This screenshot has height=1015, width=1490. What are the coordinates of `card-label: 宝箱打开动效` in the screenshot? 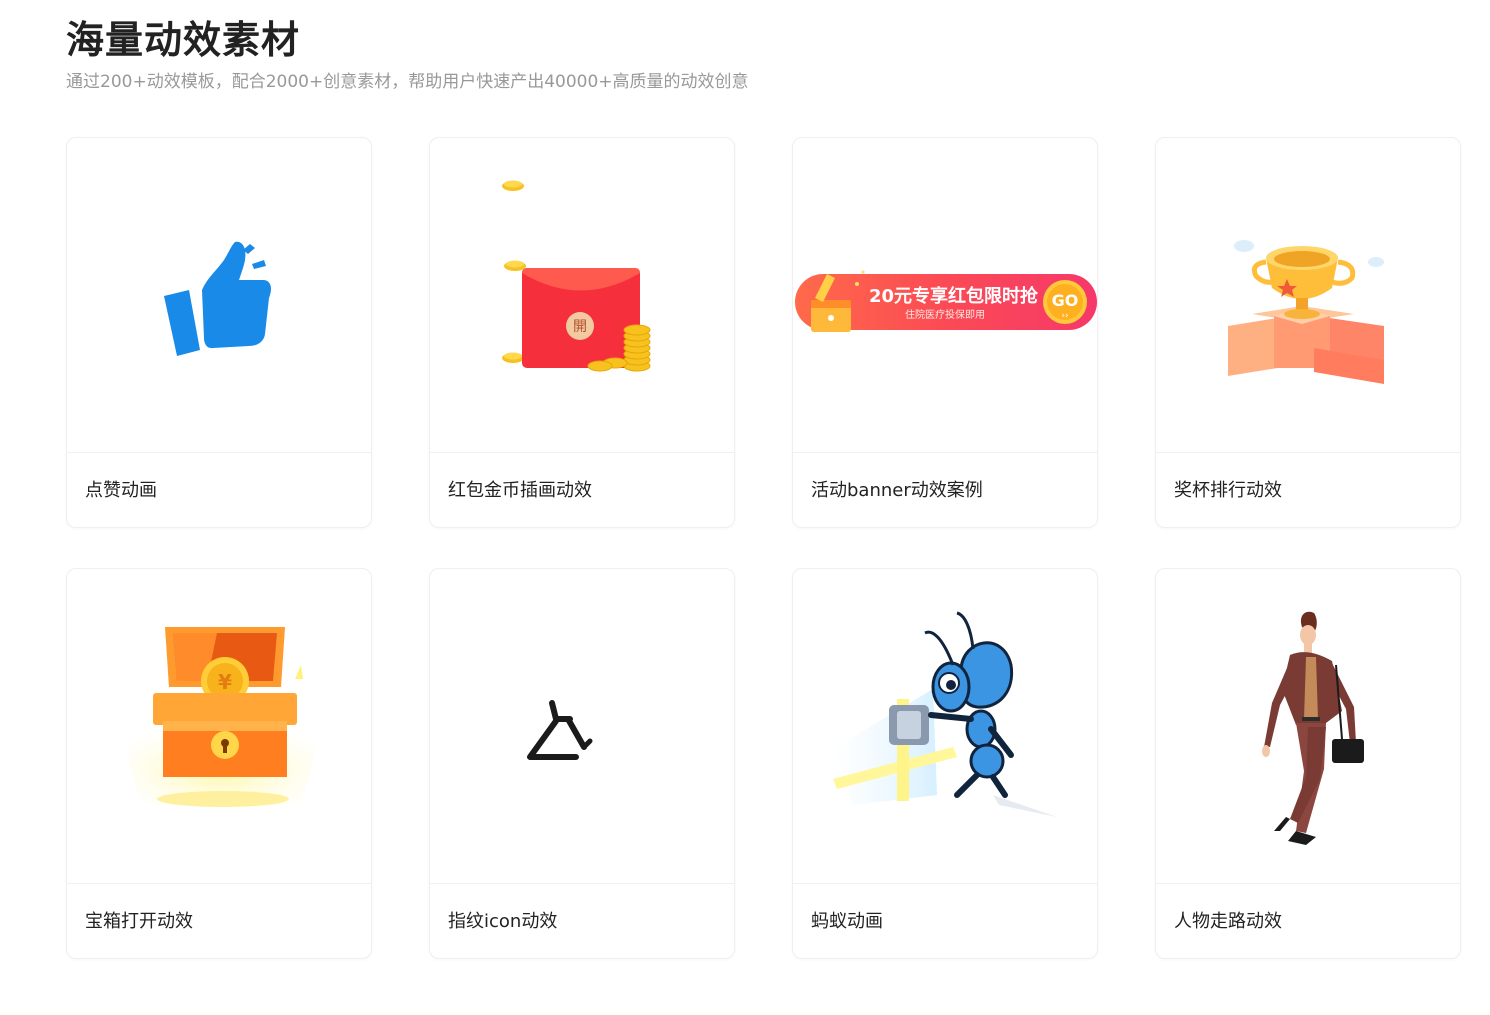 It's located at (139, 921).